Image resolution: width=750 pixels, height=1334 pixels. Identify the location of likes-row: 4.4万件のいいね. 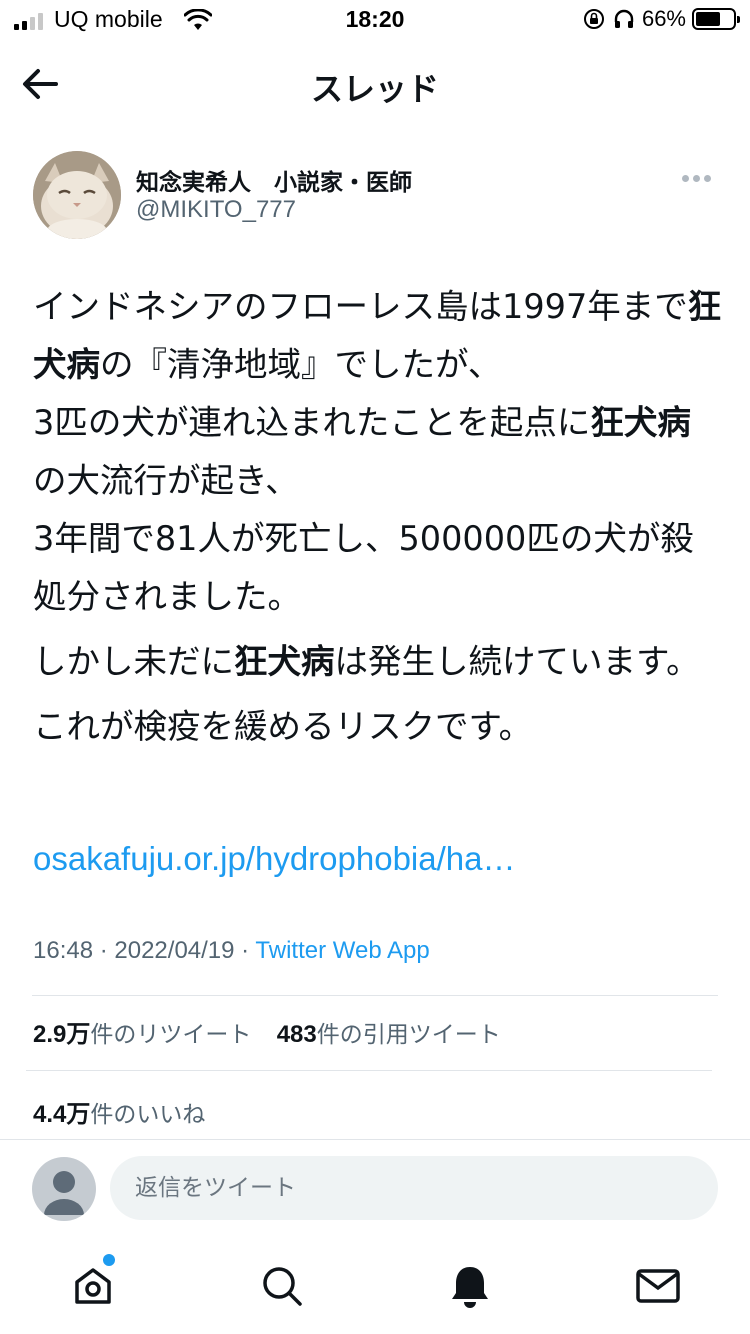
(128, 1111).